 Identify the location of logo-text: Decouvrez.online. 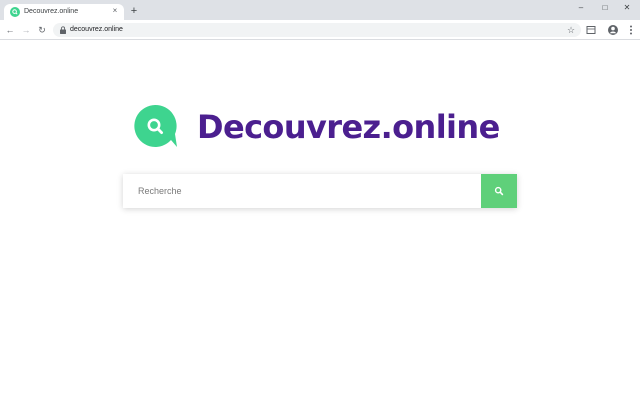
(348, 127).